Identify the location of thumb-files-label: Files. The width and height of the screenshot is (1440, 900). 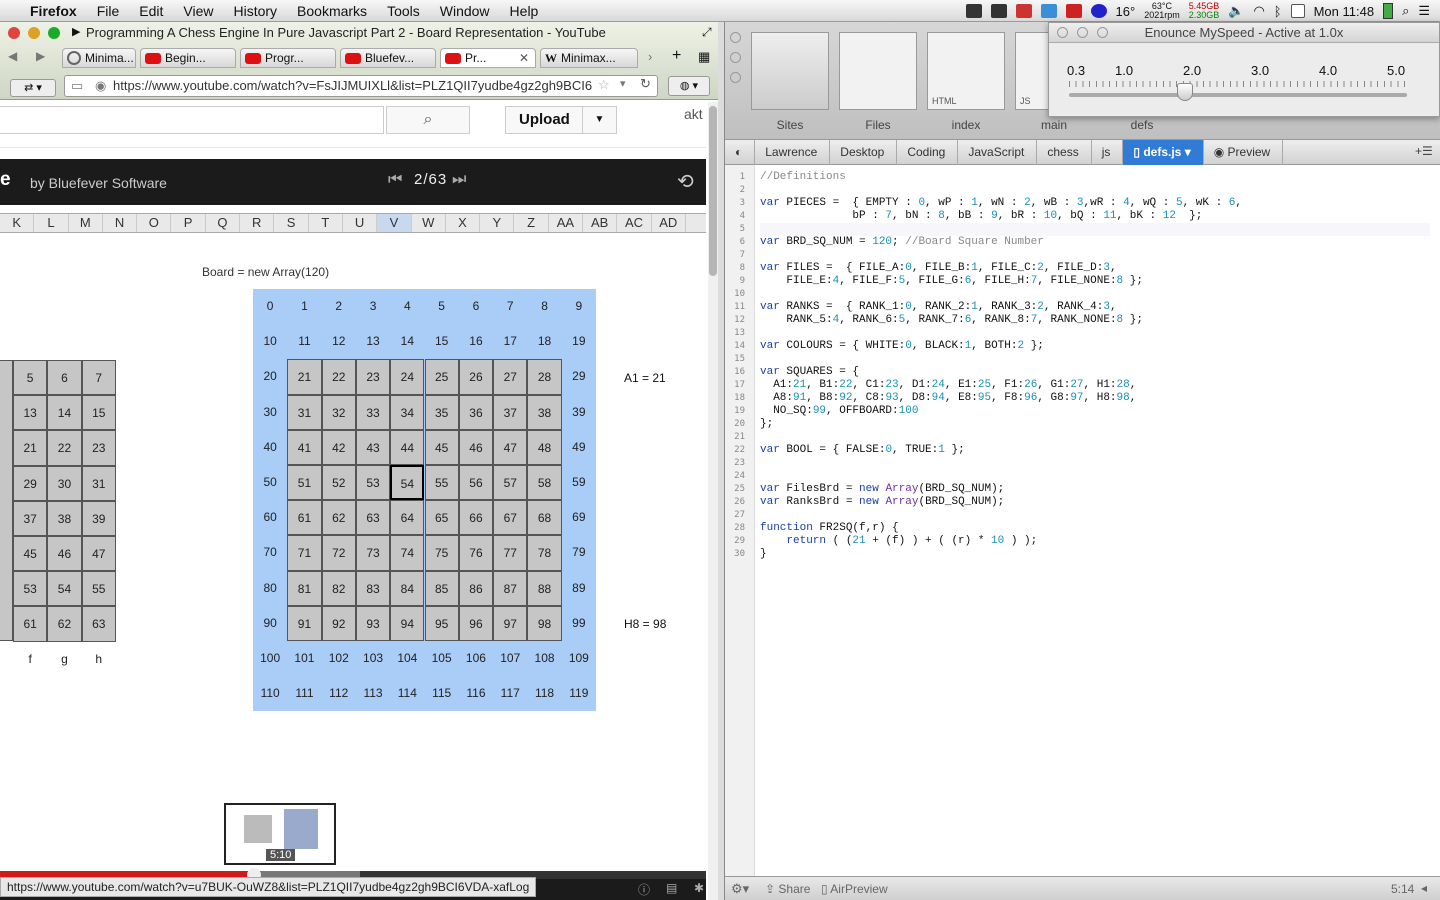
(878, 125).